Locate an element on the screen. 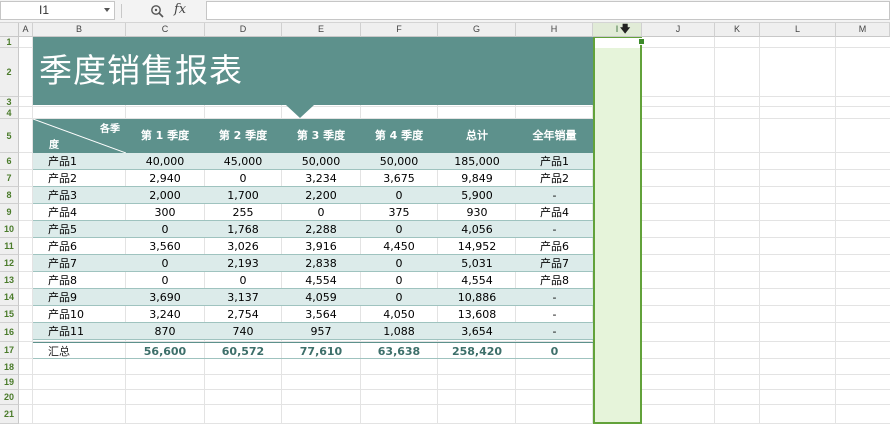 The image size is (890, 424). name-box: I1 is located at coordinates (57, 10).